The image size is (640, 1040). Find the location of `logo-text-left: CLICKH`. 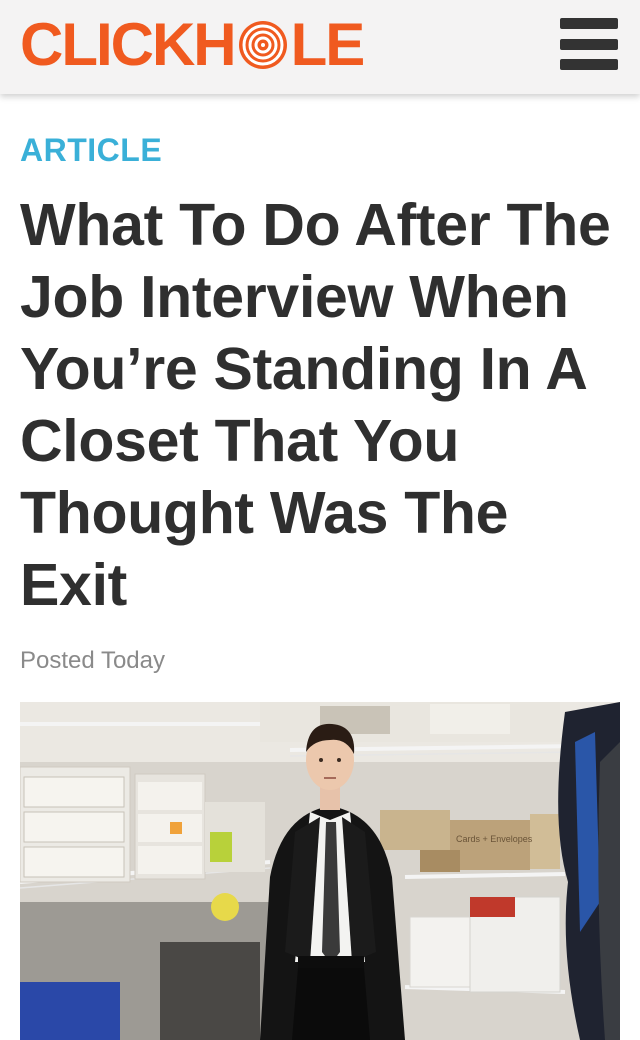

logo-text-left: CLICKH is located at coordinates (128, 44).